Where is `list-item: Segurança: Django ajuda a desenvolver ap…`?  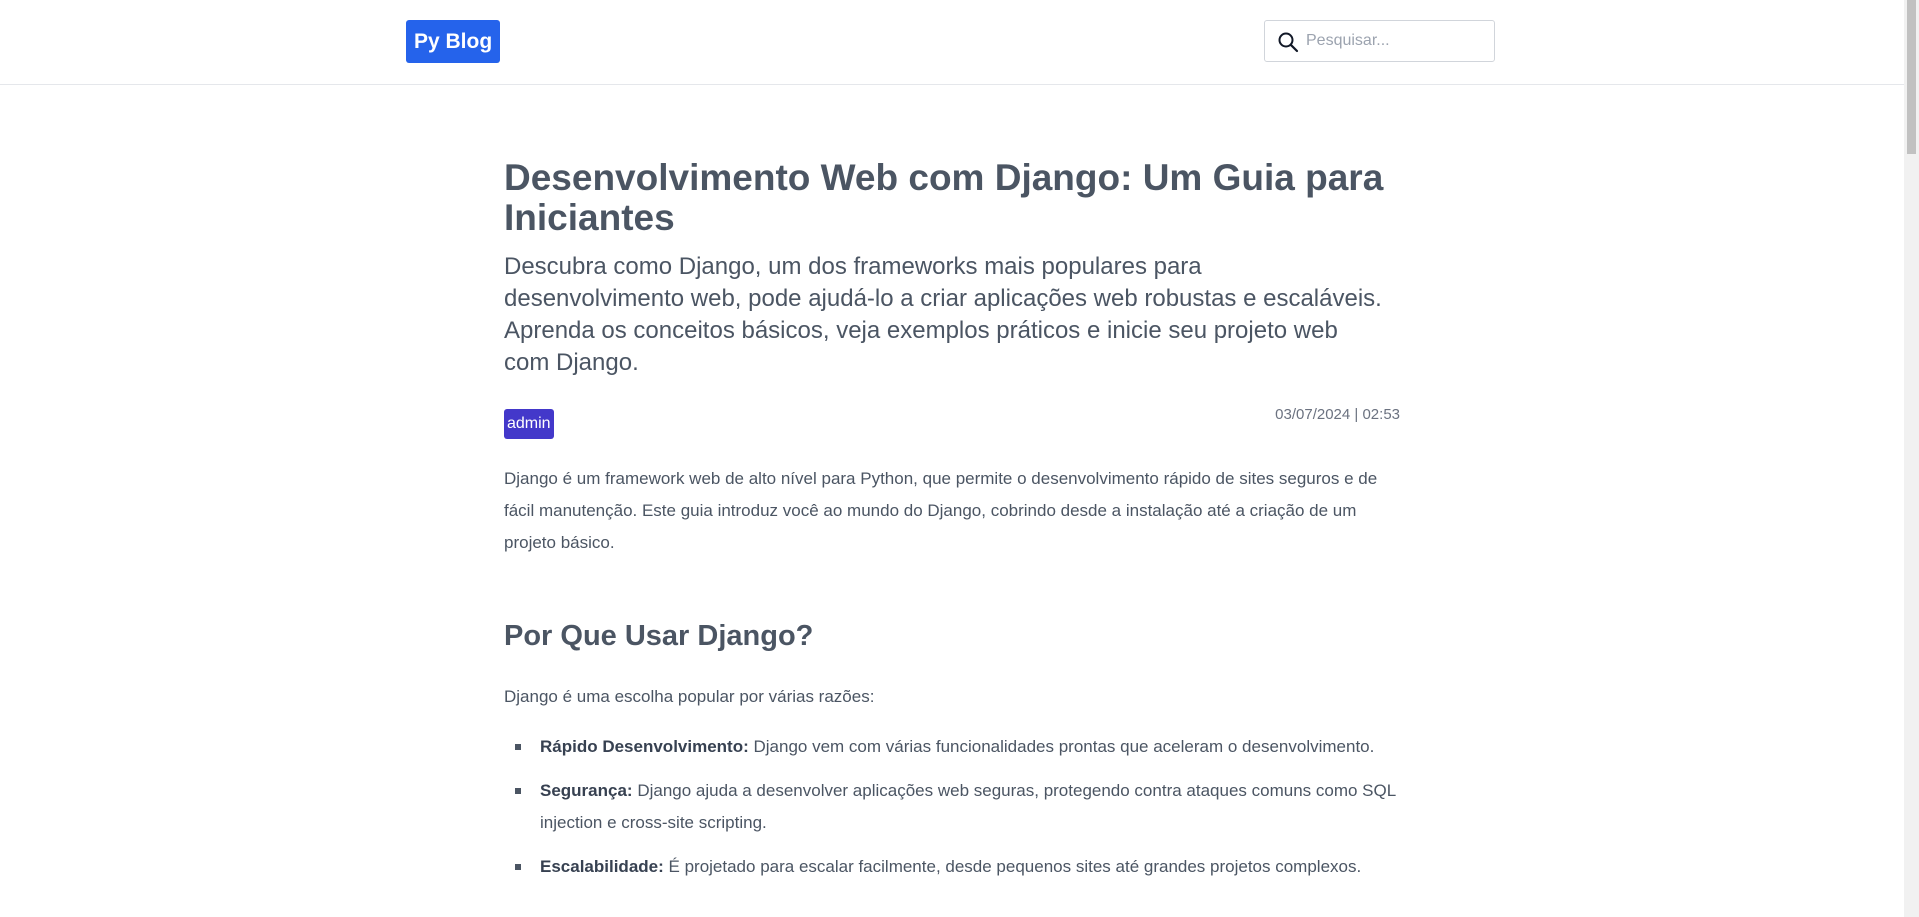
list-item: Segurança: Django ajuda a desenvolver ap… is located at coordinates (952, 807).